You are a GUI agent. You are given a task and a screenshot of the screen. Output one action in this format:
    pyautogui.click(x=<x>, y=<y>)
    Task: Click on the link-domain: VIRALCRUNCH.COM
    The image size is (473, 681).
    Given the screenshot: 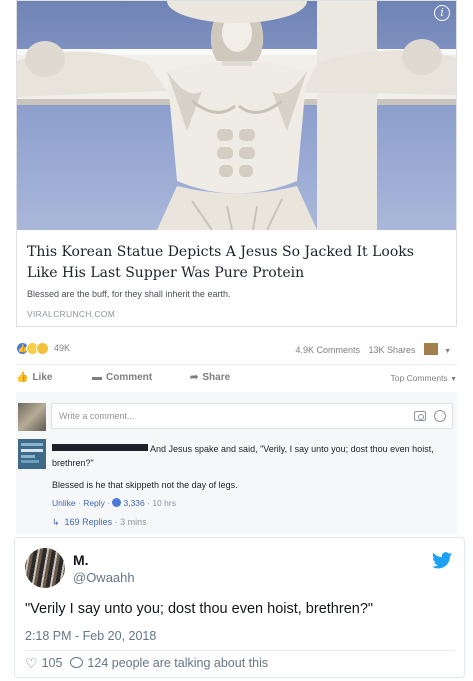 What is the action you would take?
    pyautogui.click(x=71, y=314)
    